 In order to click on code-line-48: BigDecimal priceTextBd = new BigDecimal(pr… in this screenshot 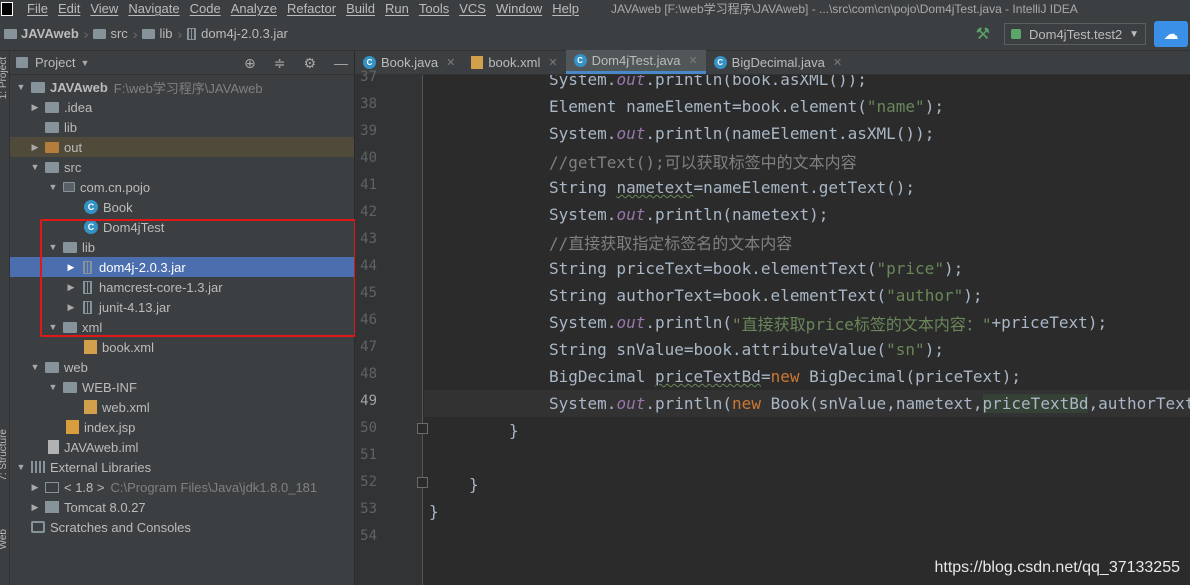, I will do `click(807, 376)`.